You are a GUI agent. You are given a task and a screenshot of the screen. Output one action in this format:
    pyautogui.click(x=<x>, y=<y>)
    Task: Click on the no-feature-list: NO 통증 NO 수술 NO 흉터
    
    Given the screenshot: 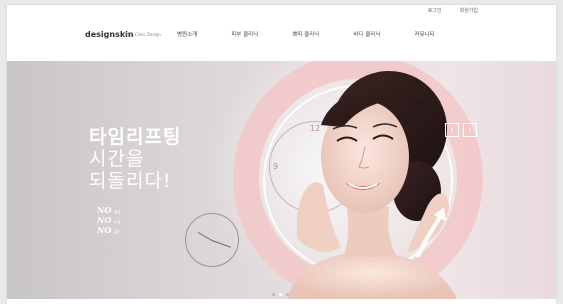 What is the action you would take?
    pyautogui.click(x=109, y=220)
    